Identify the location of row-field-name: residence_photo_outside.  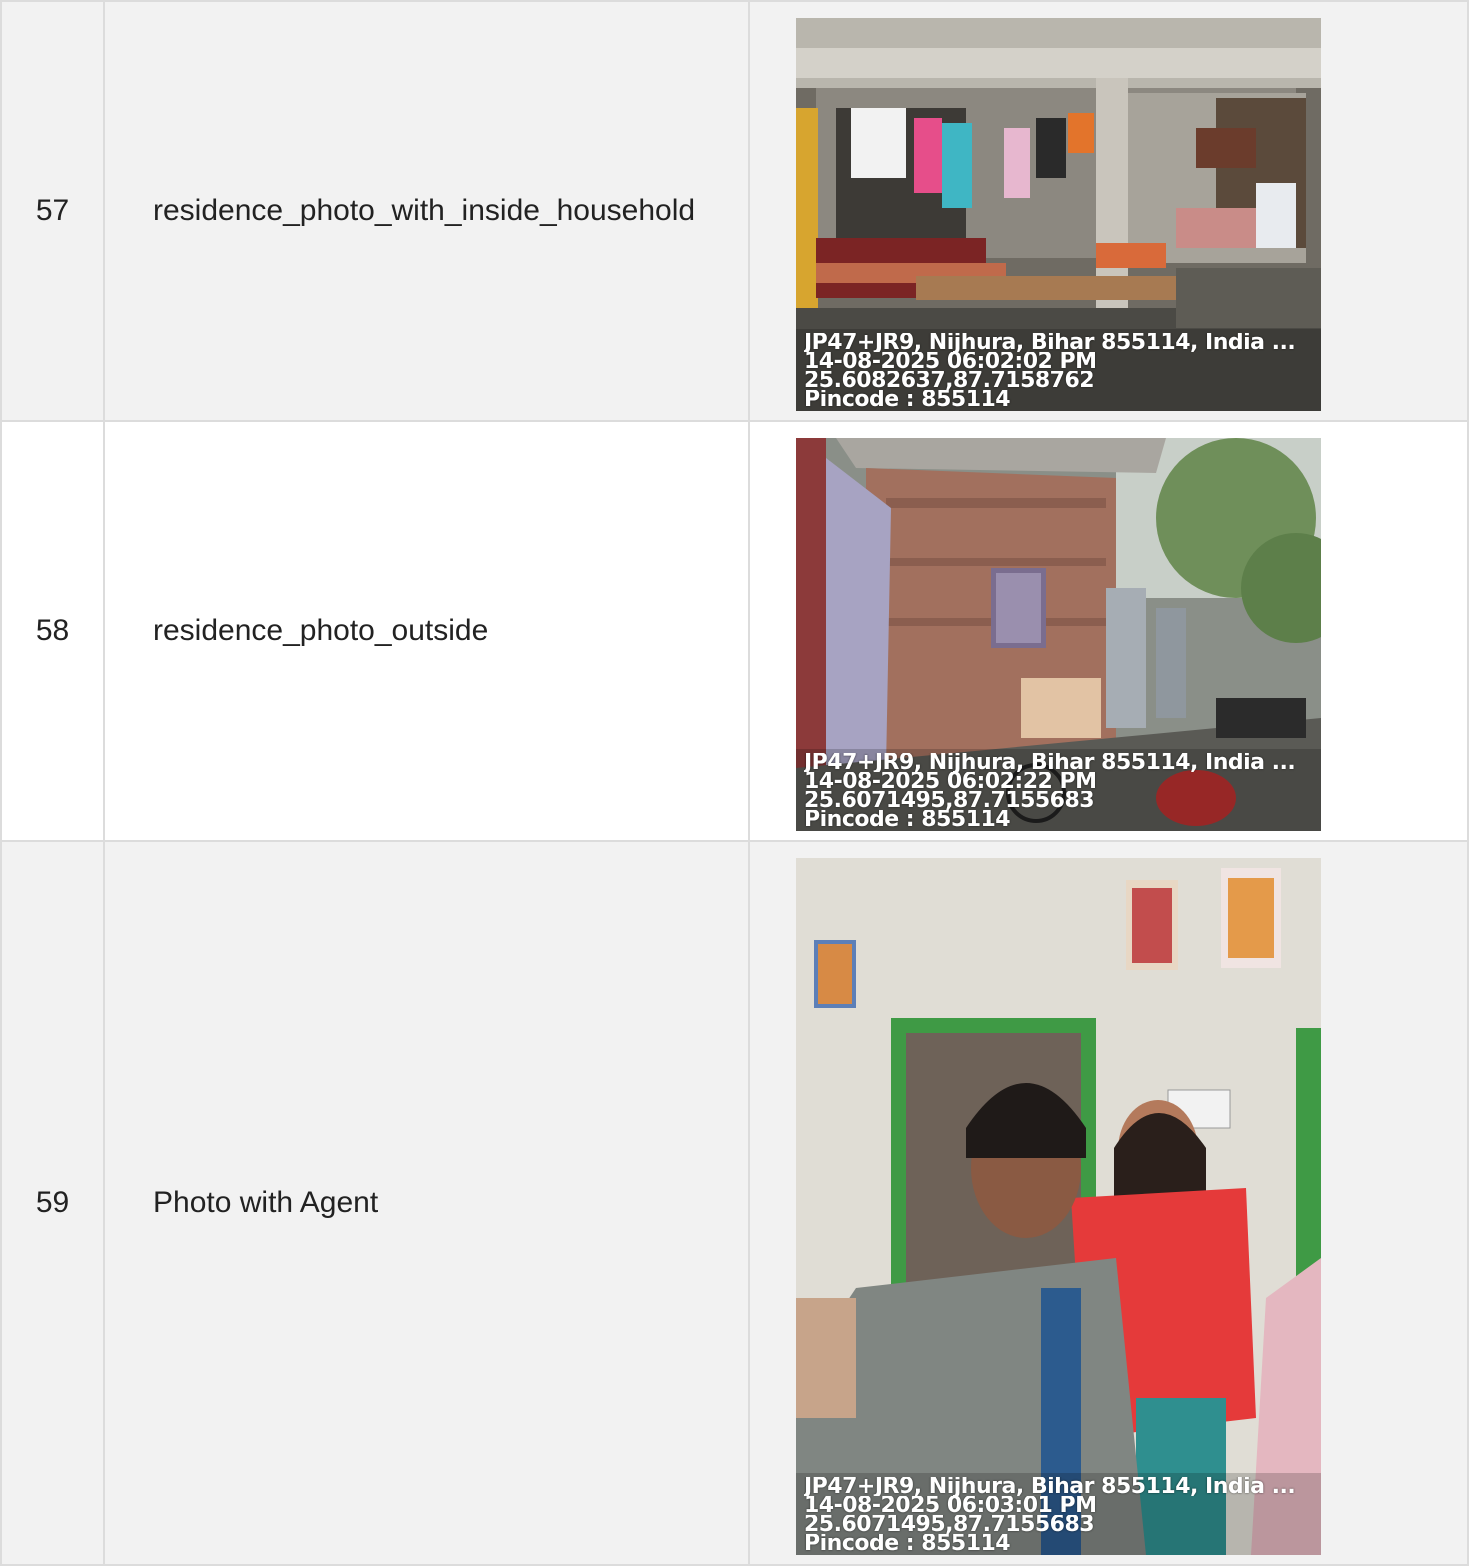
(427, 631).